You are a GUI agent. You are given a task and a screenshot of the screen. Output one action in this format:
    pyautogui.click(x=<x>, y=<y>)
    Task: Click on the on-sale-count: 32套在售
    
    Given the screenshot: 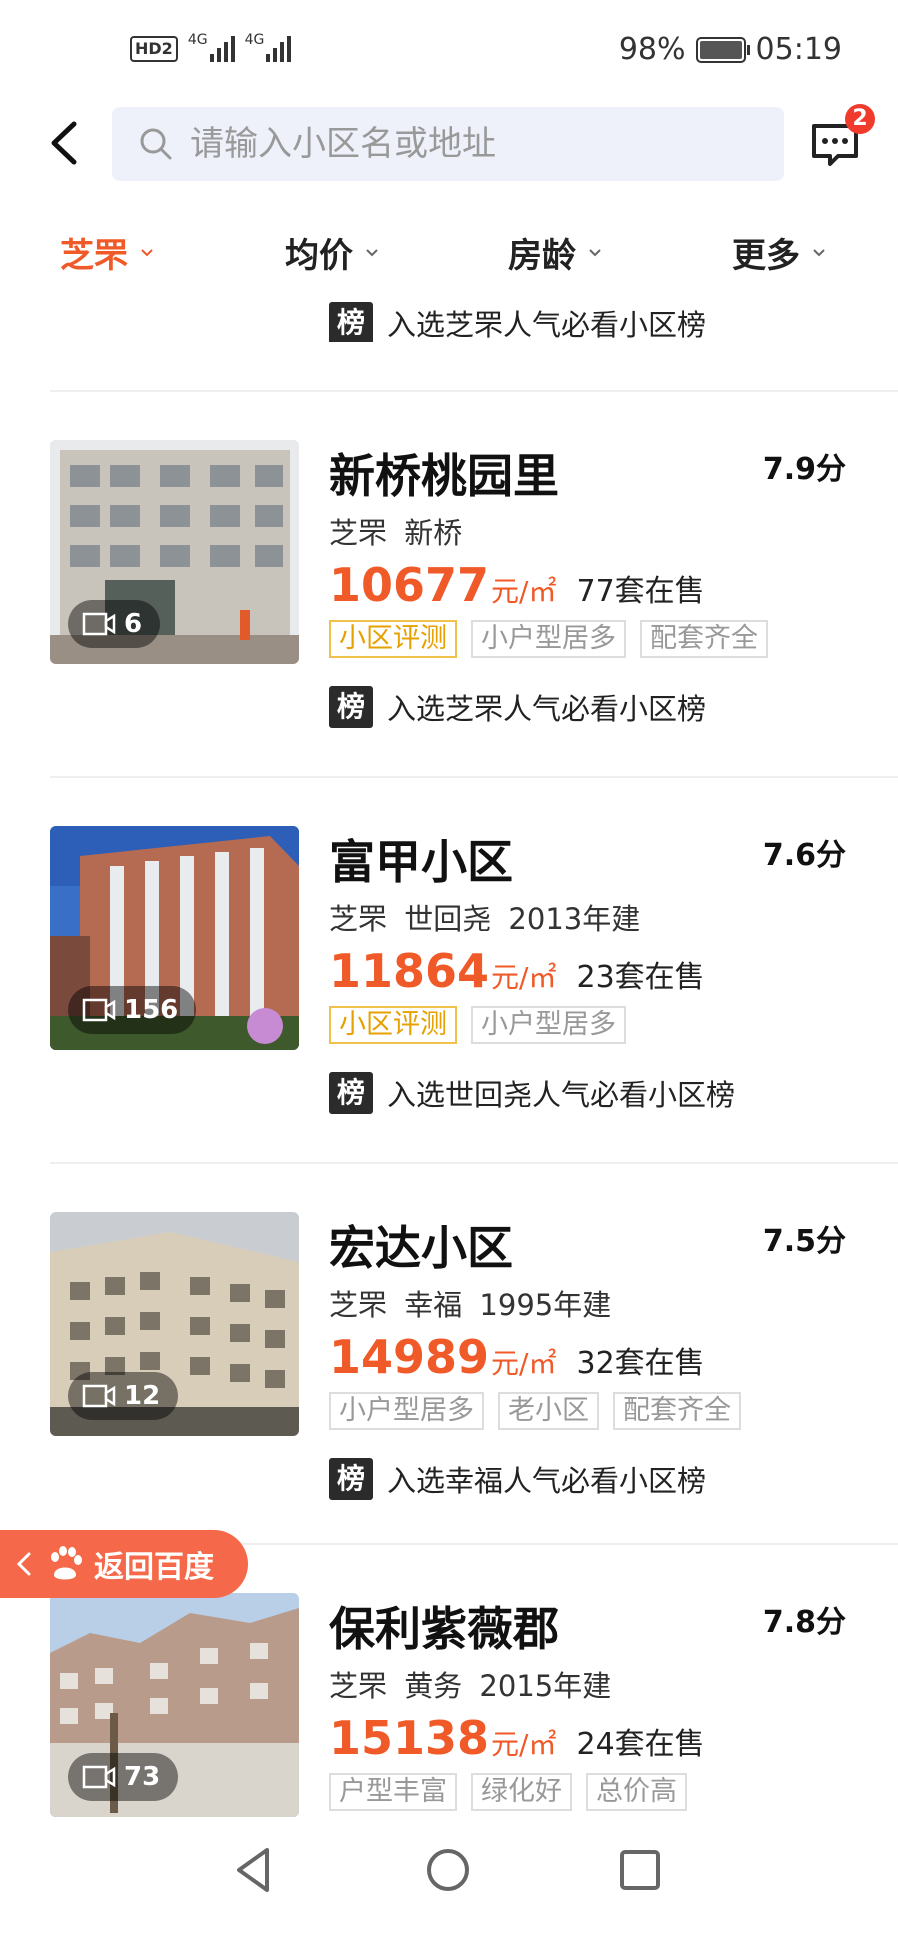 What is the action you would take?
    pyautogui.click(x=640, y=1363)
    